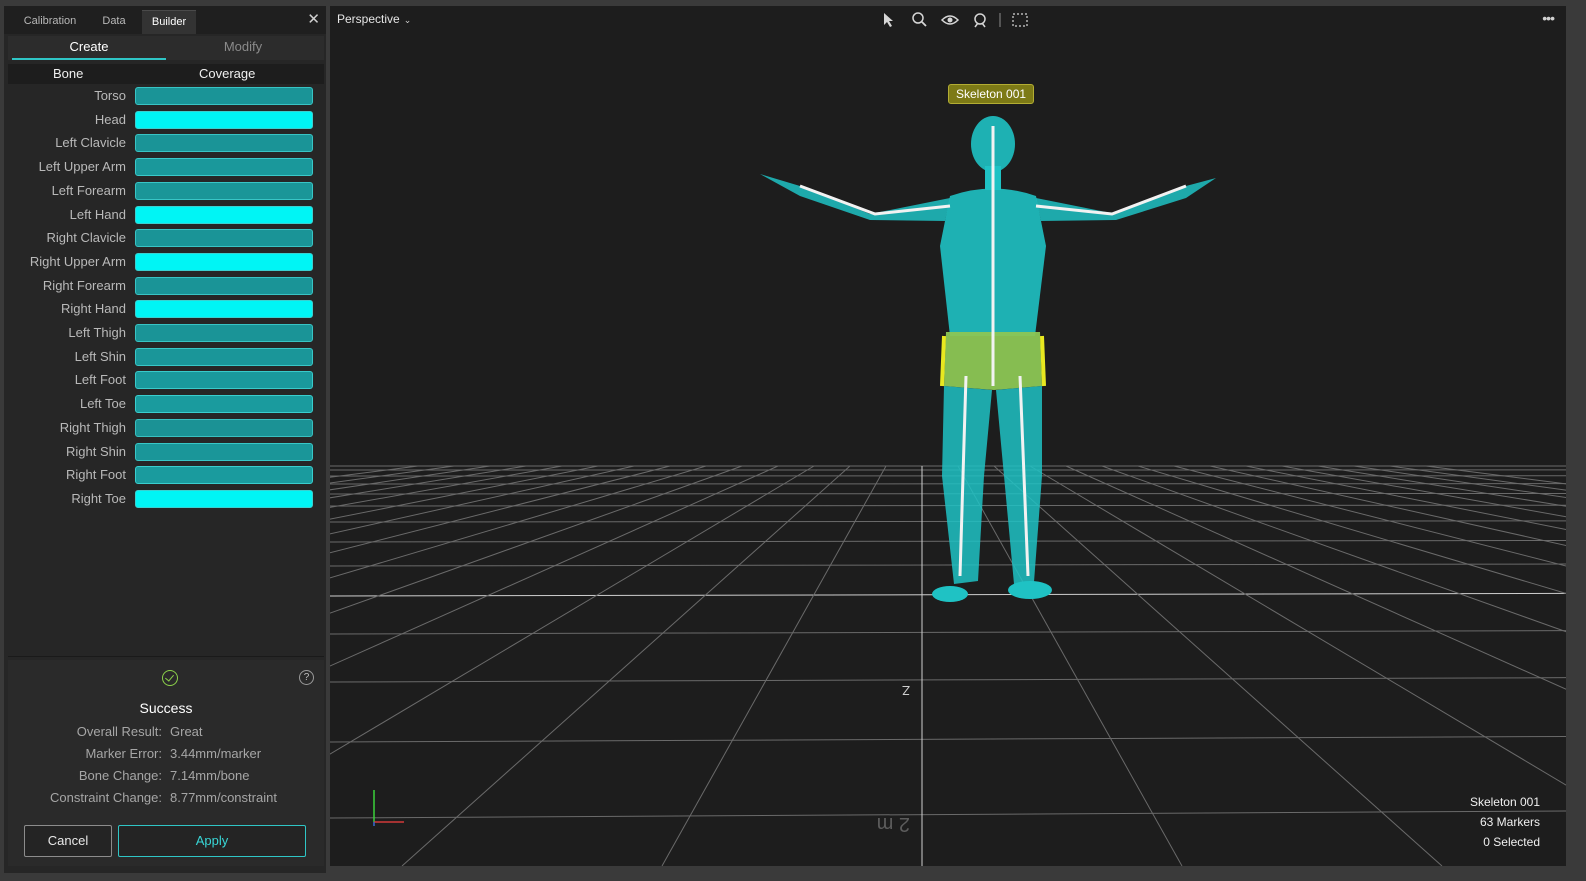 The height and width of the screenshot is (881, 1586). I want to click on bone-row: Left Forearm, so click(166, 192).